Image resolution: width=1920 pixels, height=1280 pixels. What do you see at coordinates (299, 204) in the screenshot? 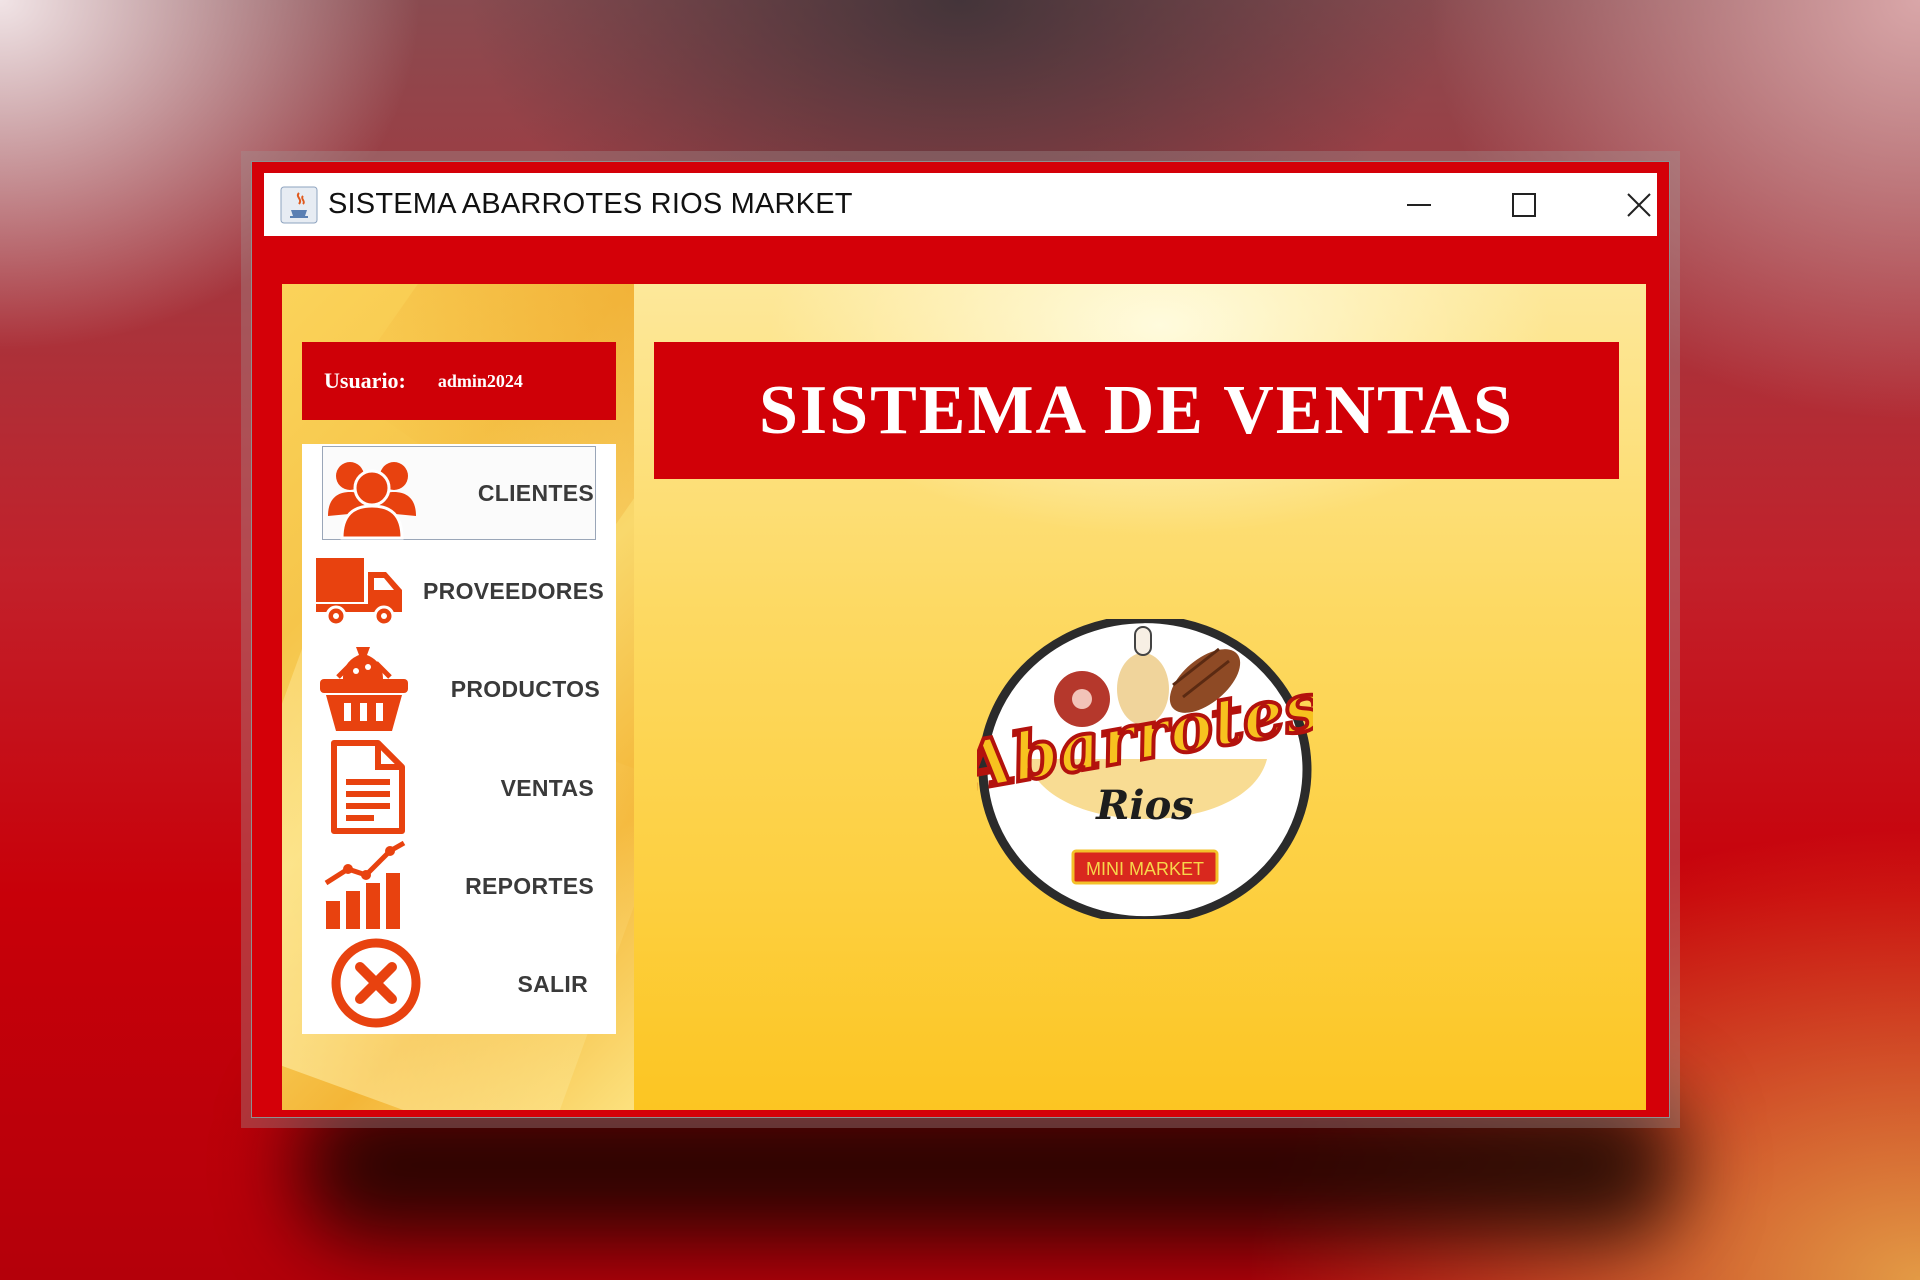
I see `java-app-icon` at bounding box center [299, 204].